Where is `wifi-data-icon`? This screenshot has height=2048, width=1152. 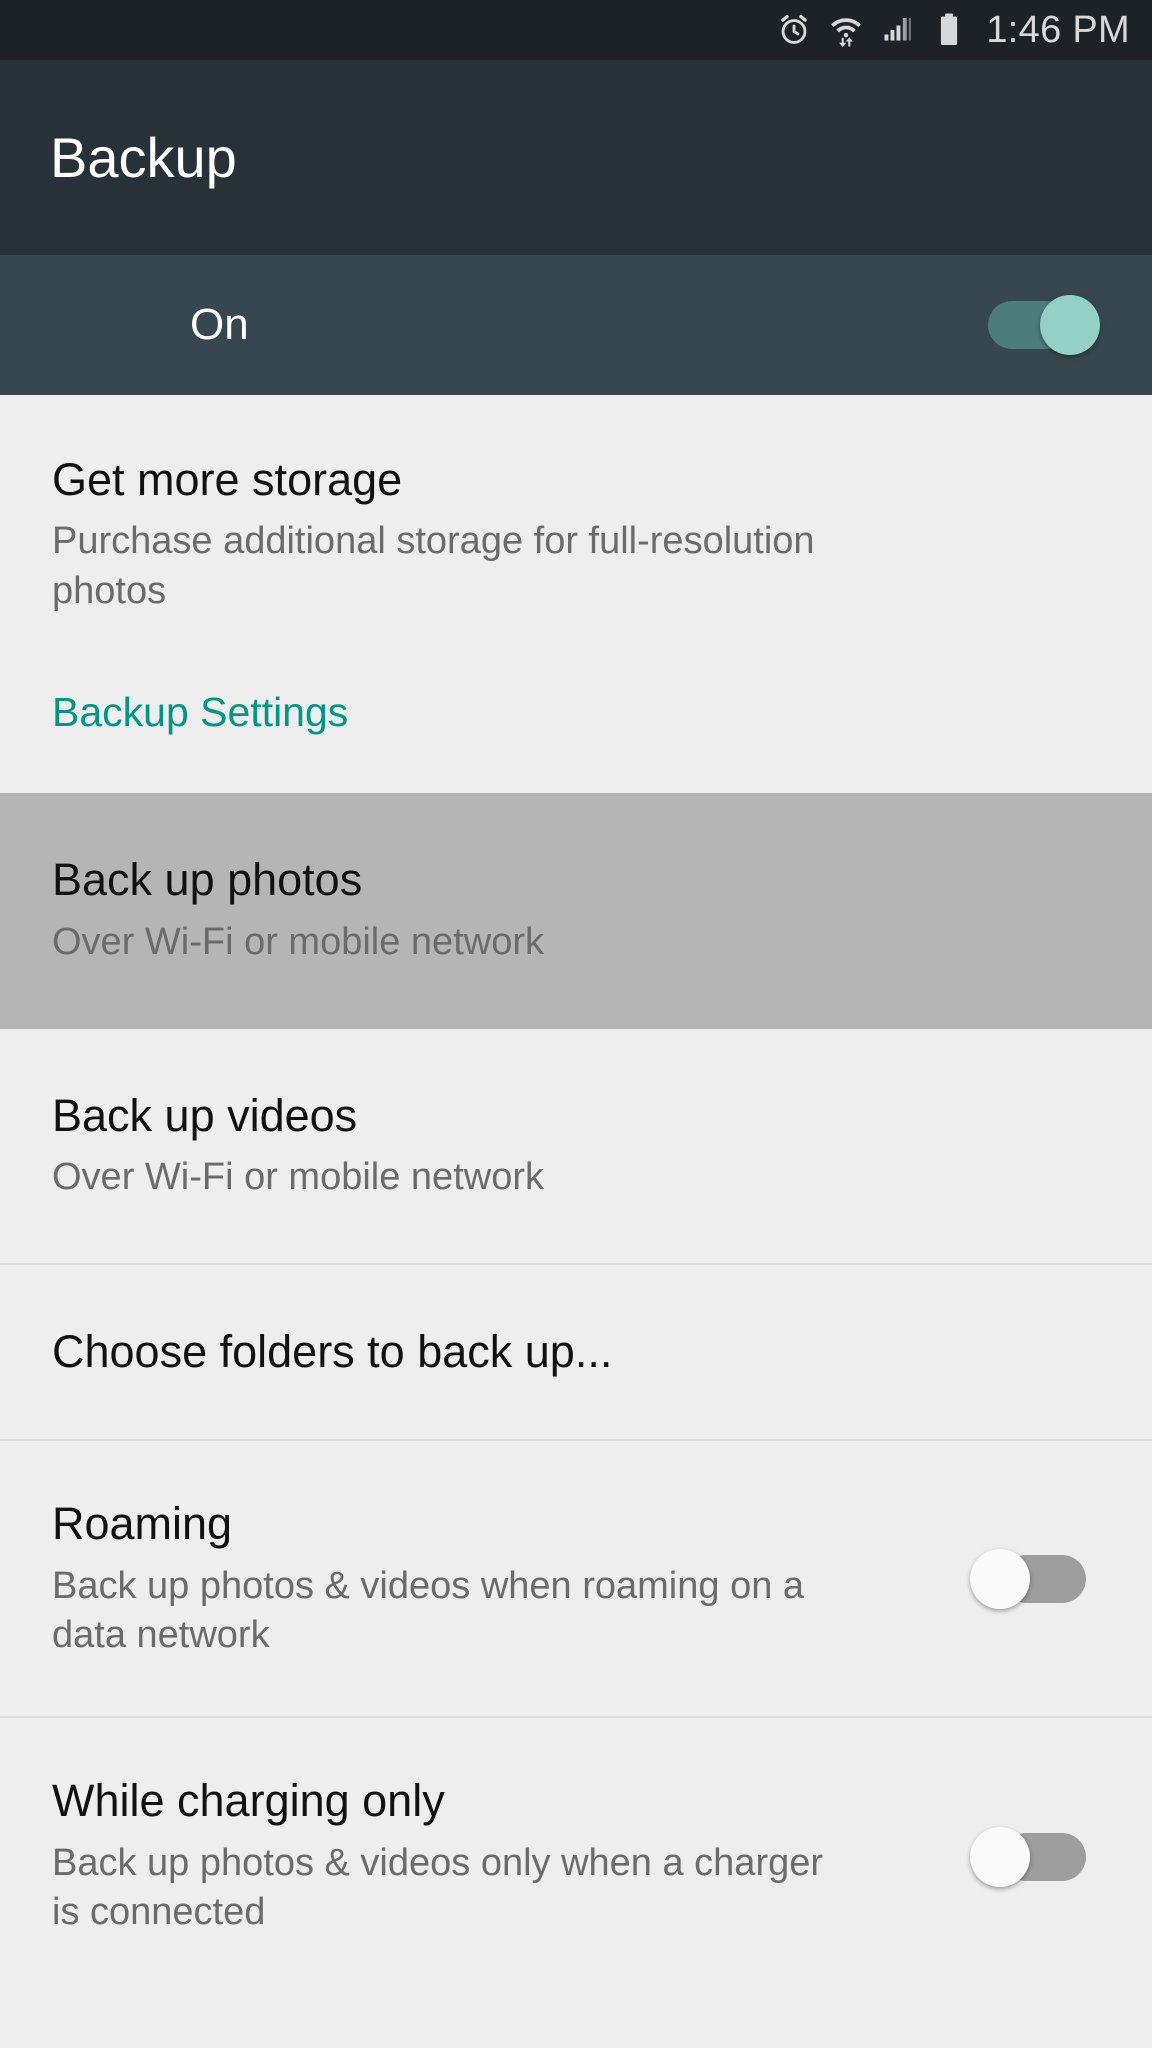 wifi-data-icon is located at coordinates (846, 30).